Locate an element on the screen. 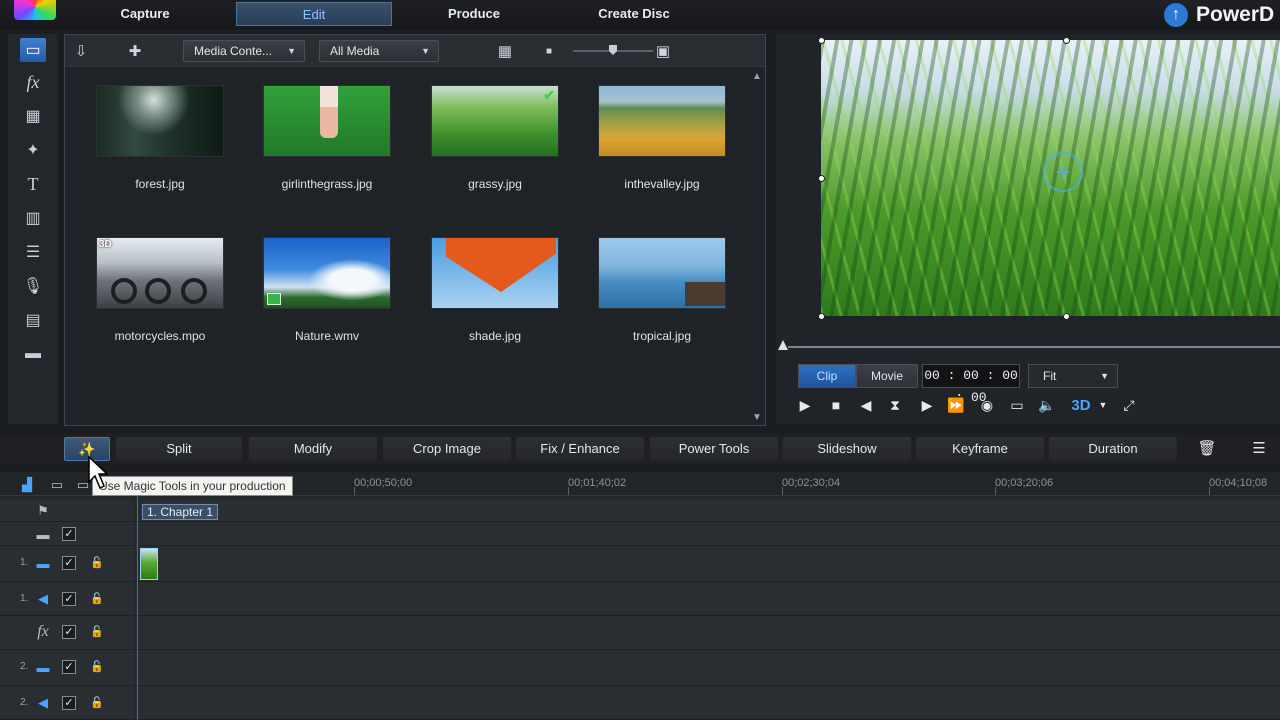 This screenshot has height=720, width=1280. preview-scrubber is located at coordinates (1034, 347).